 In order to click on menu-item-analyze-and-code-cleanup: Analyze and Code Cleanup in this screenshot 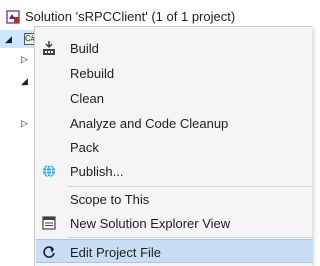, I will do `click(174, 123)`.